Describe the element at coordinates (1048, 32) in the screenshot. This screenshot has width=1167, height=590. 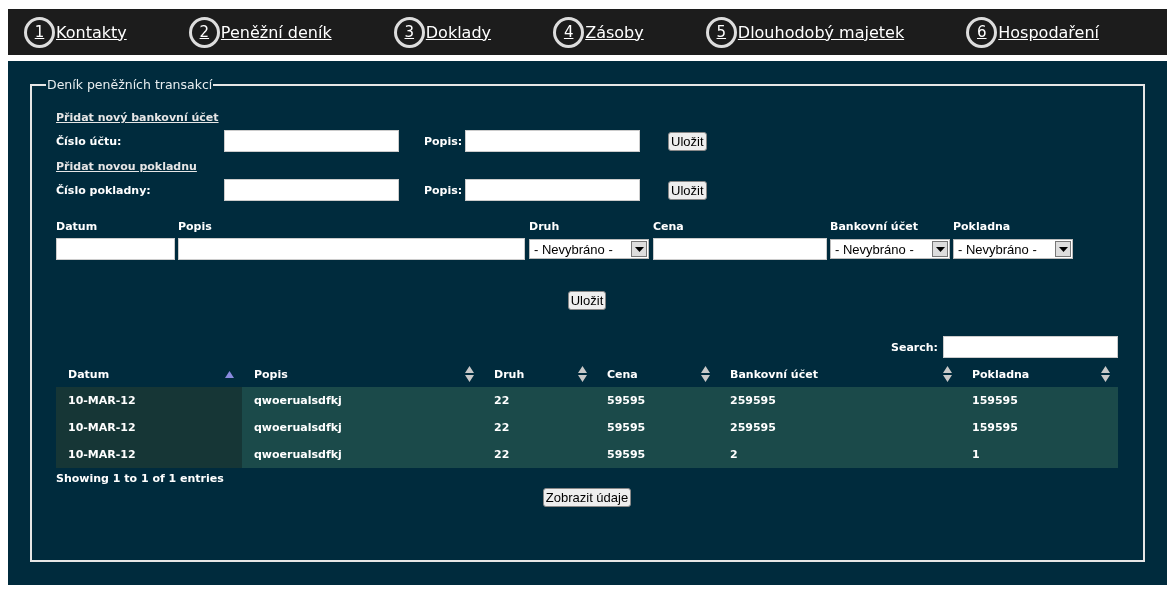
I see `nav-link: Hospodaření` at that location.